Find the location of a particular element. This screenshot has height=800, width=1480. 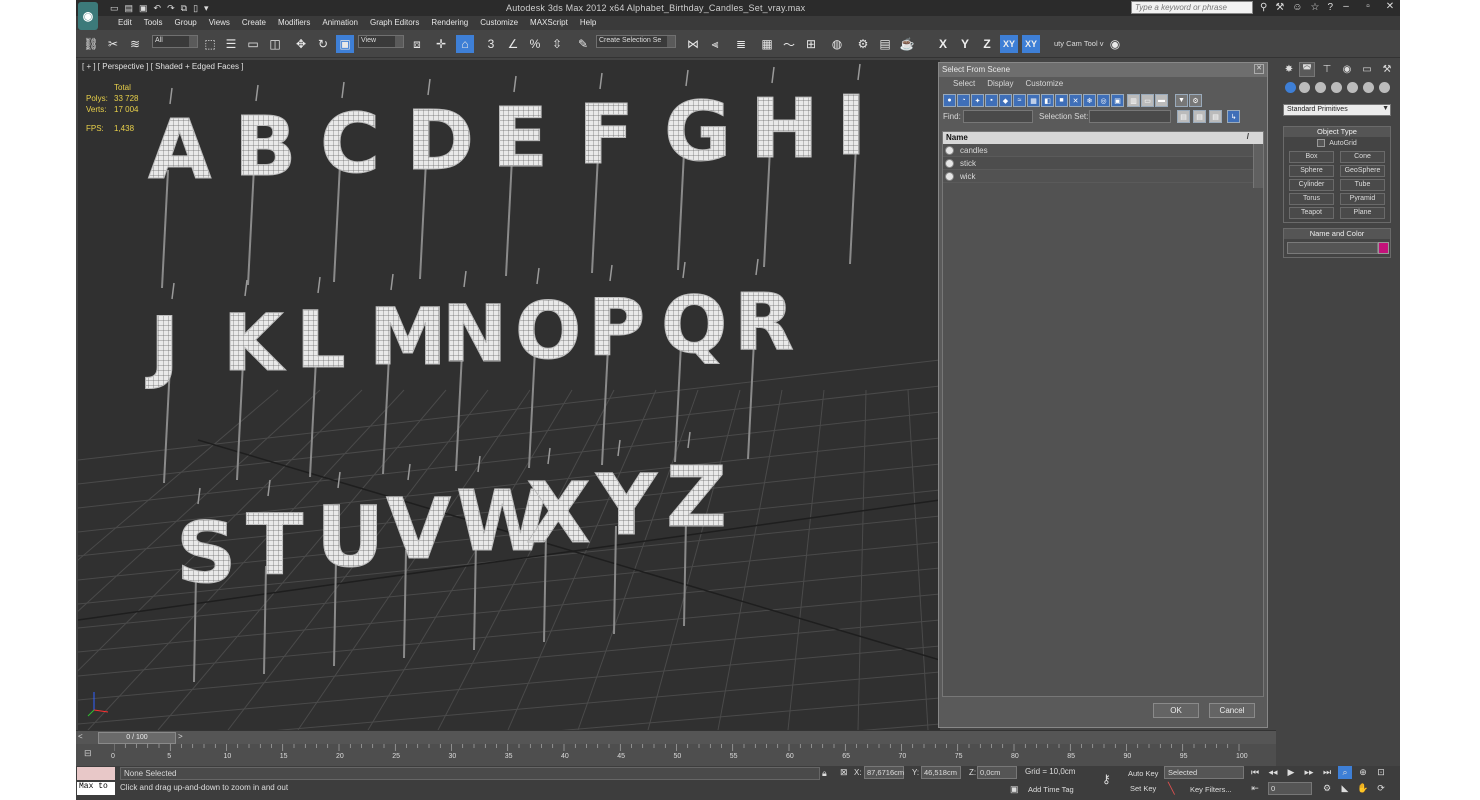

object-color-swatch is located at coordinates (1383, 248).